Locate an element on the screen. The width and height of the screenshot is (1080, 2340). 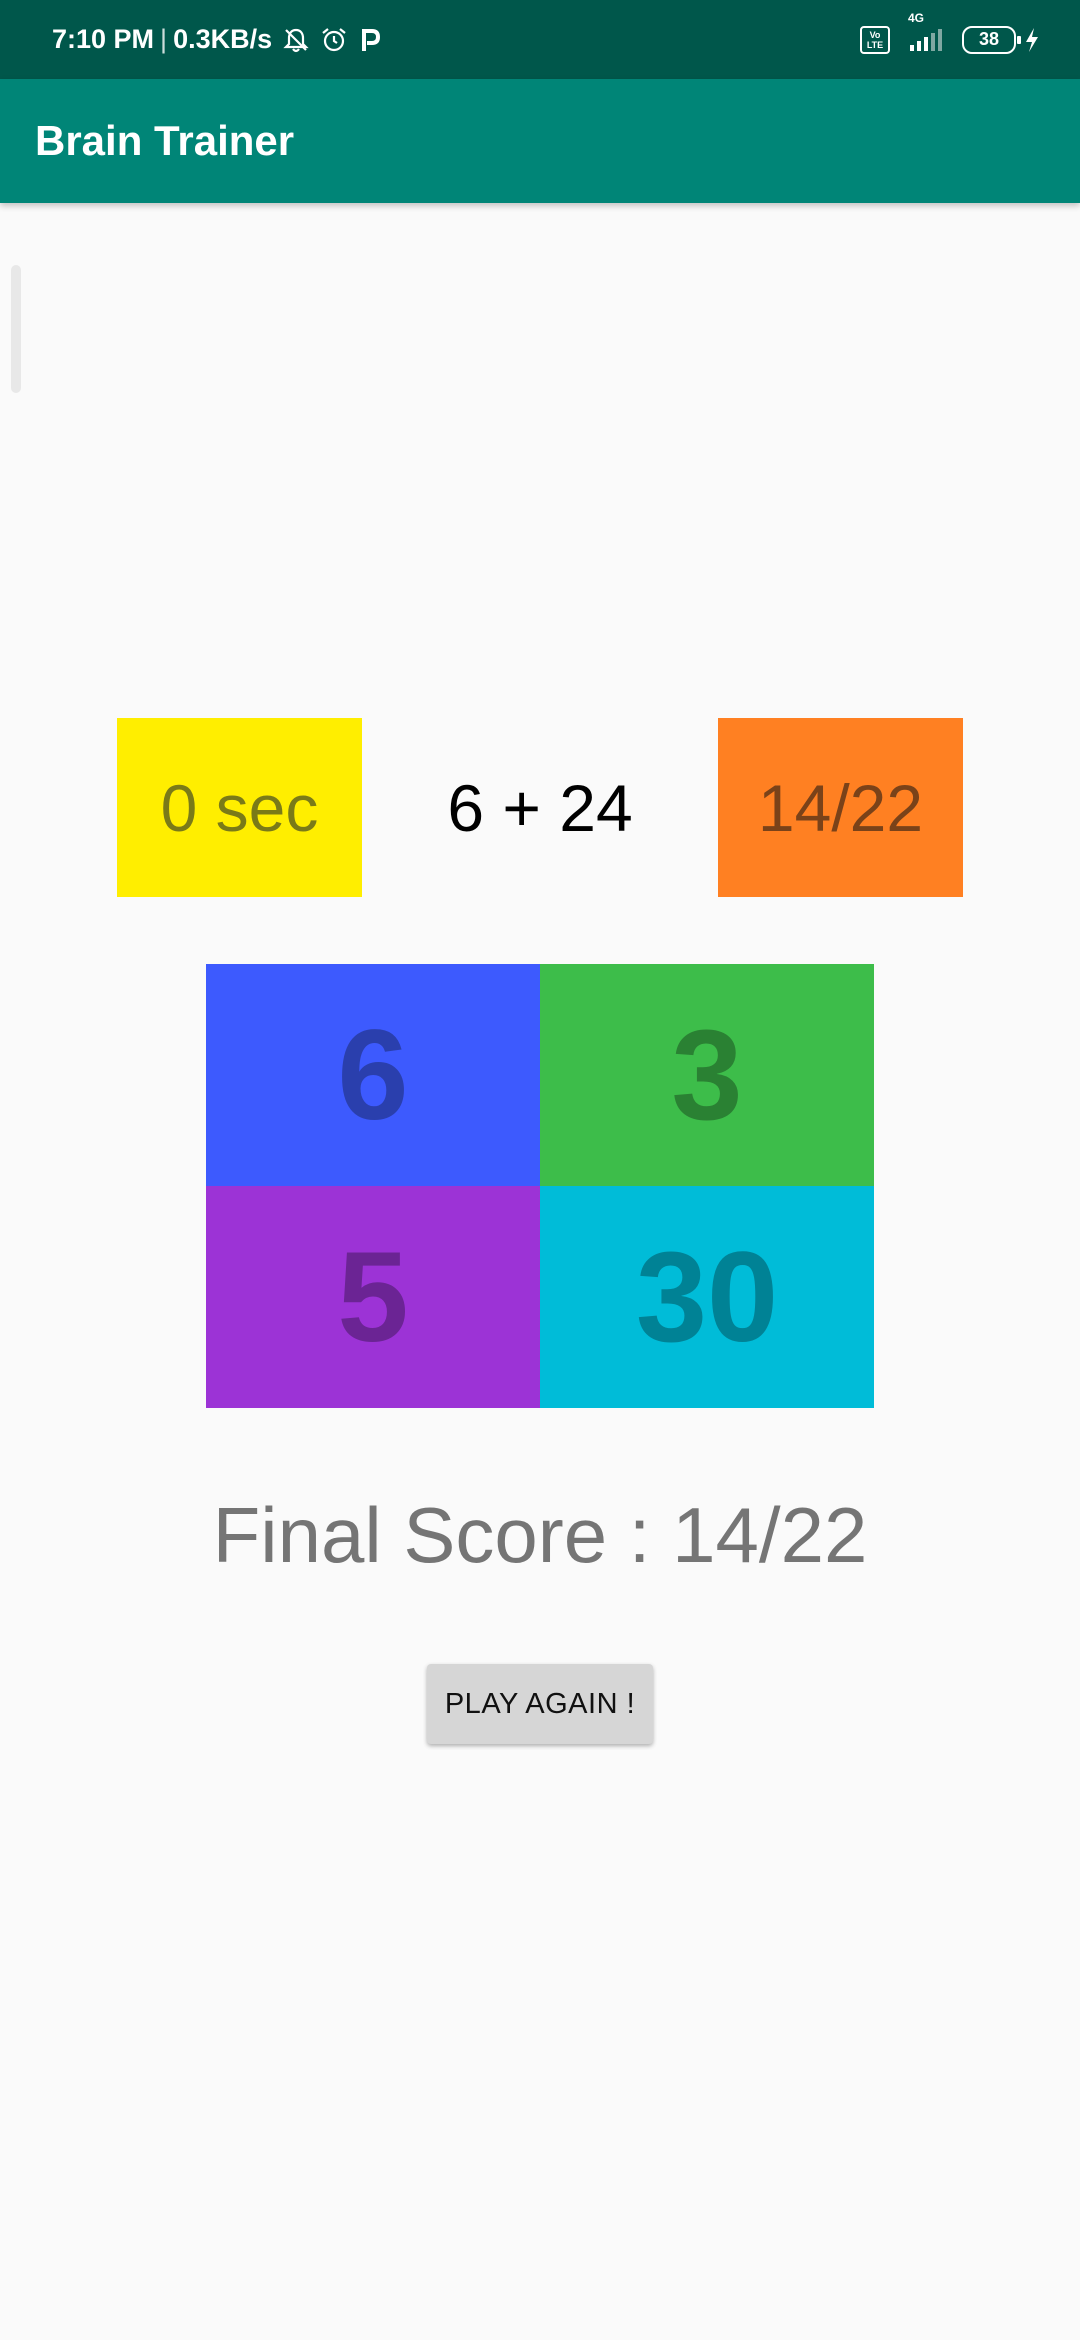
scroll-indicator is located at coordinates (16, 329).